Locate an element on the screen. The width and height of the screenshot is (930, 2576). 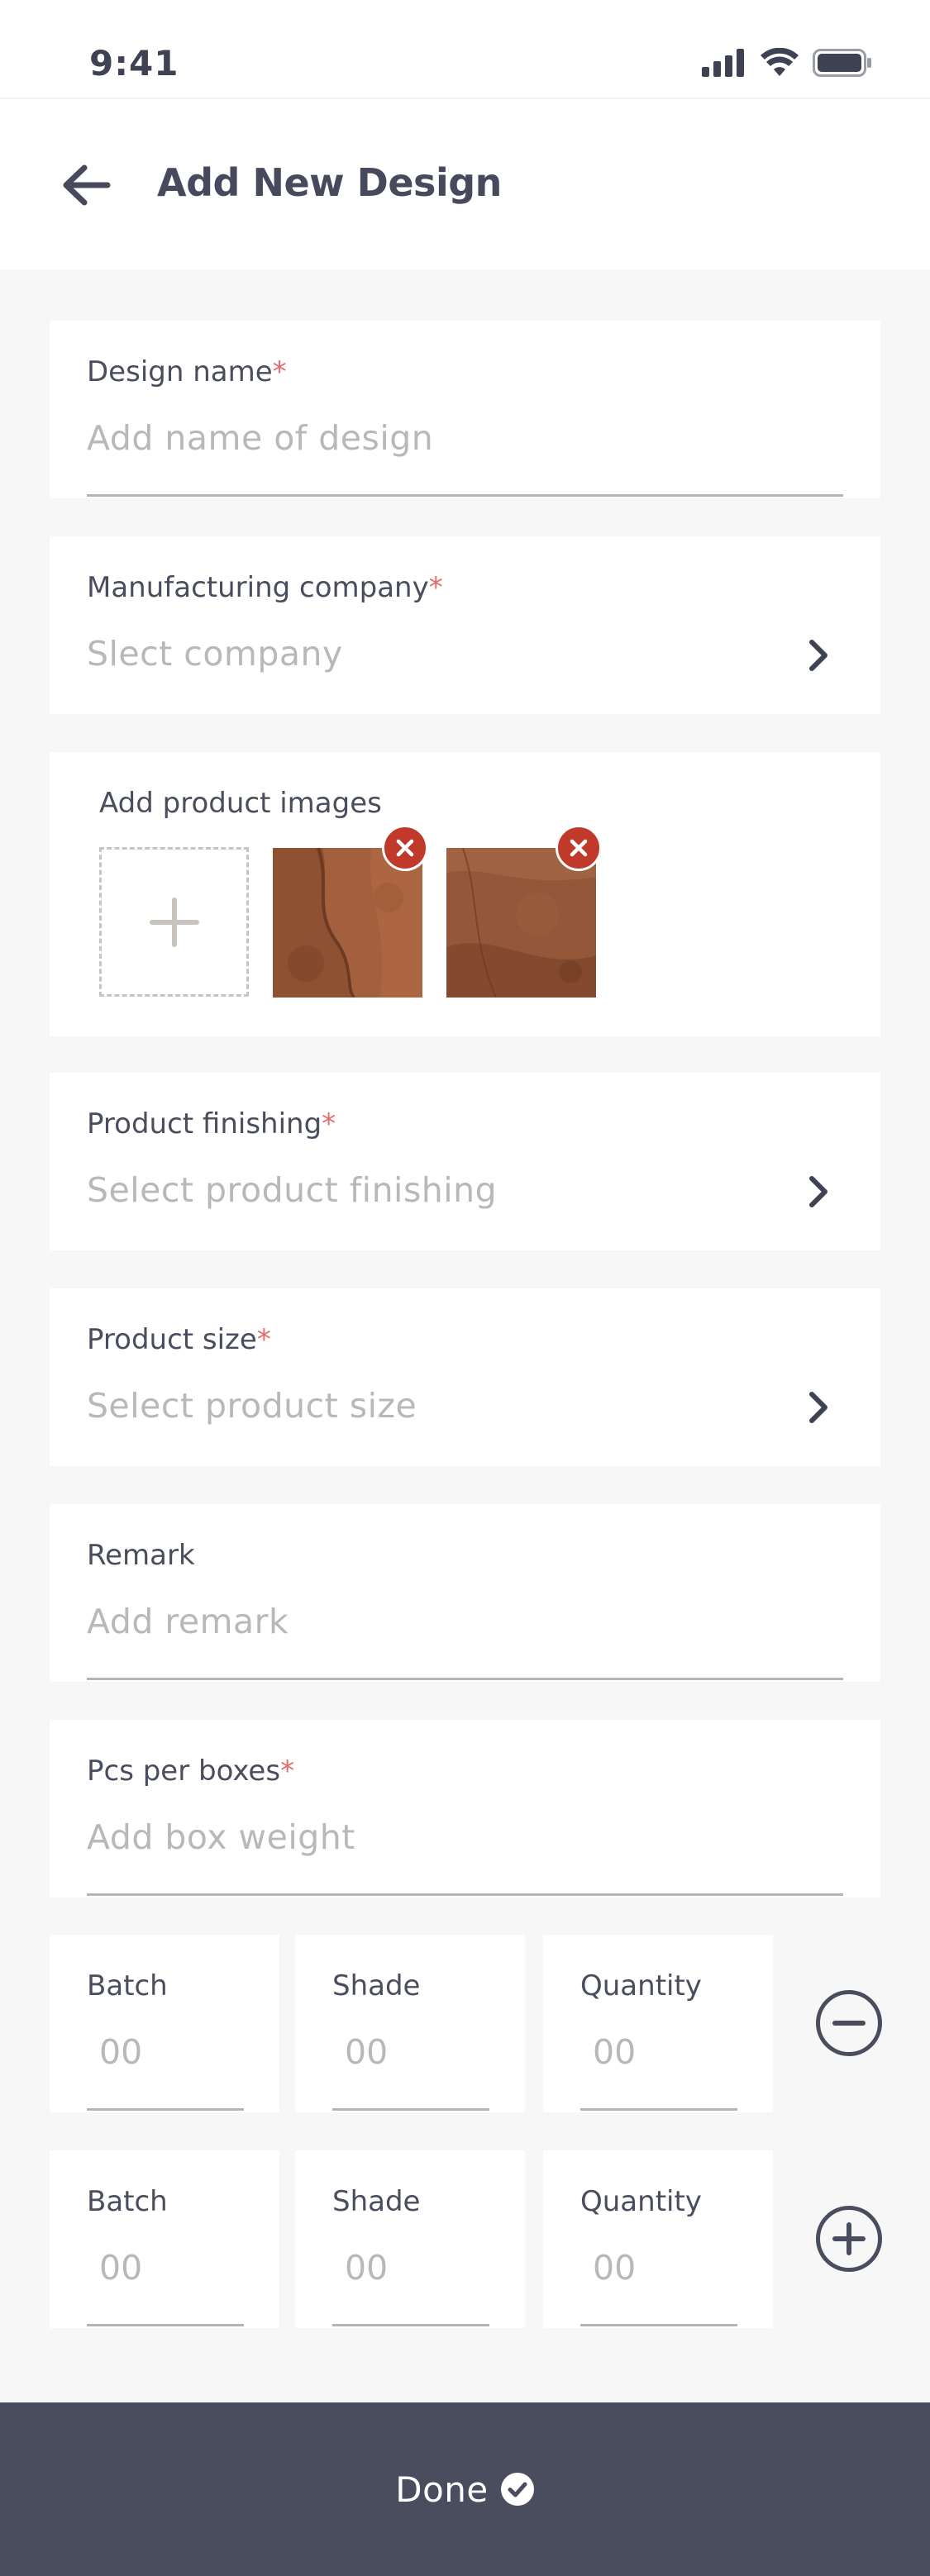
design-name-underline is located at coordinates (465, 496).